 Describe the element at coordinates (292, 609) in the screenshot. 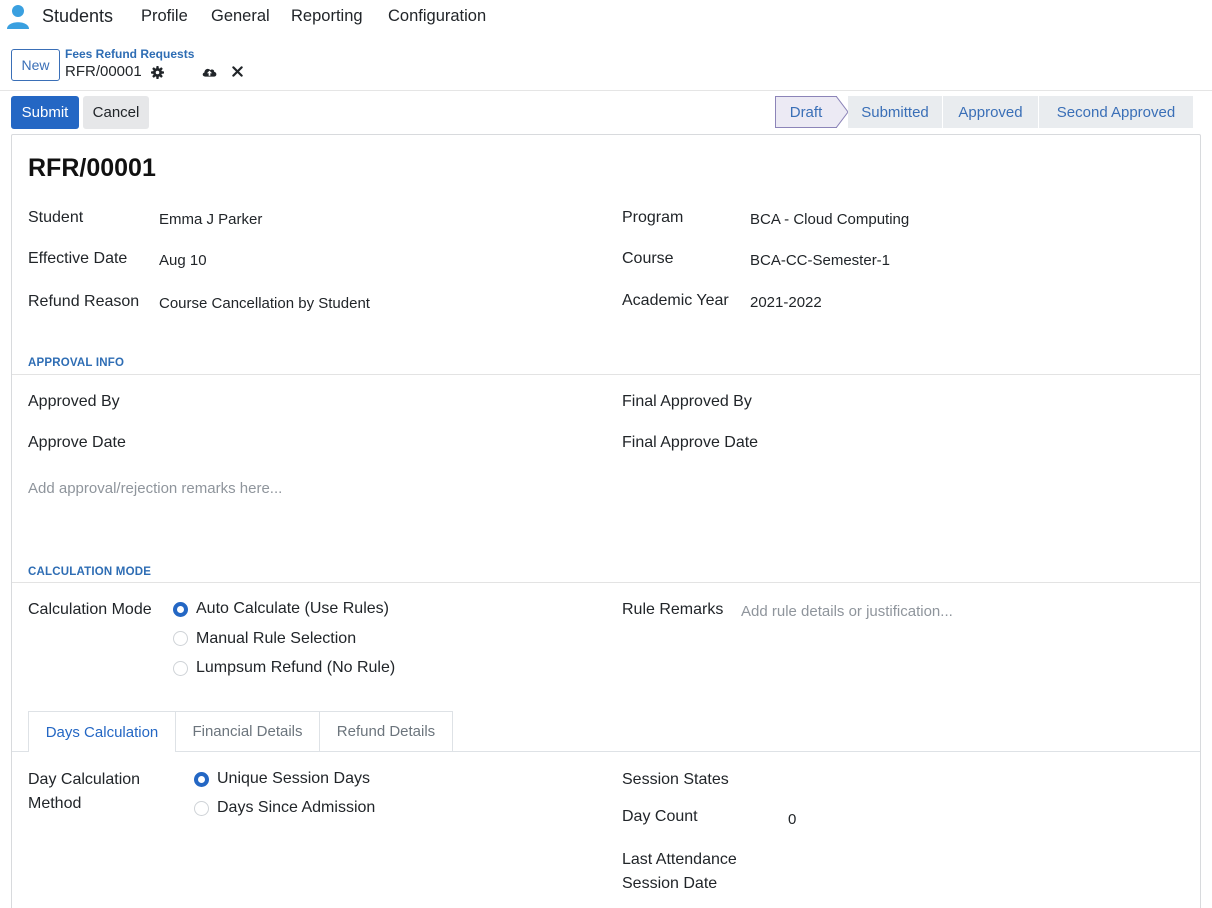

I see `radio-auto-calculate-label: Auto Calculate (Use Rules)` at that location.